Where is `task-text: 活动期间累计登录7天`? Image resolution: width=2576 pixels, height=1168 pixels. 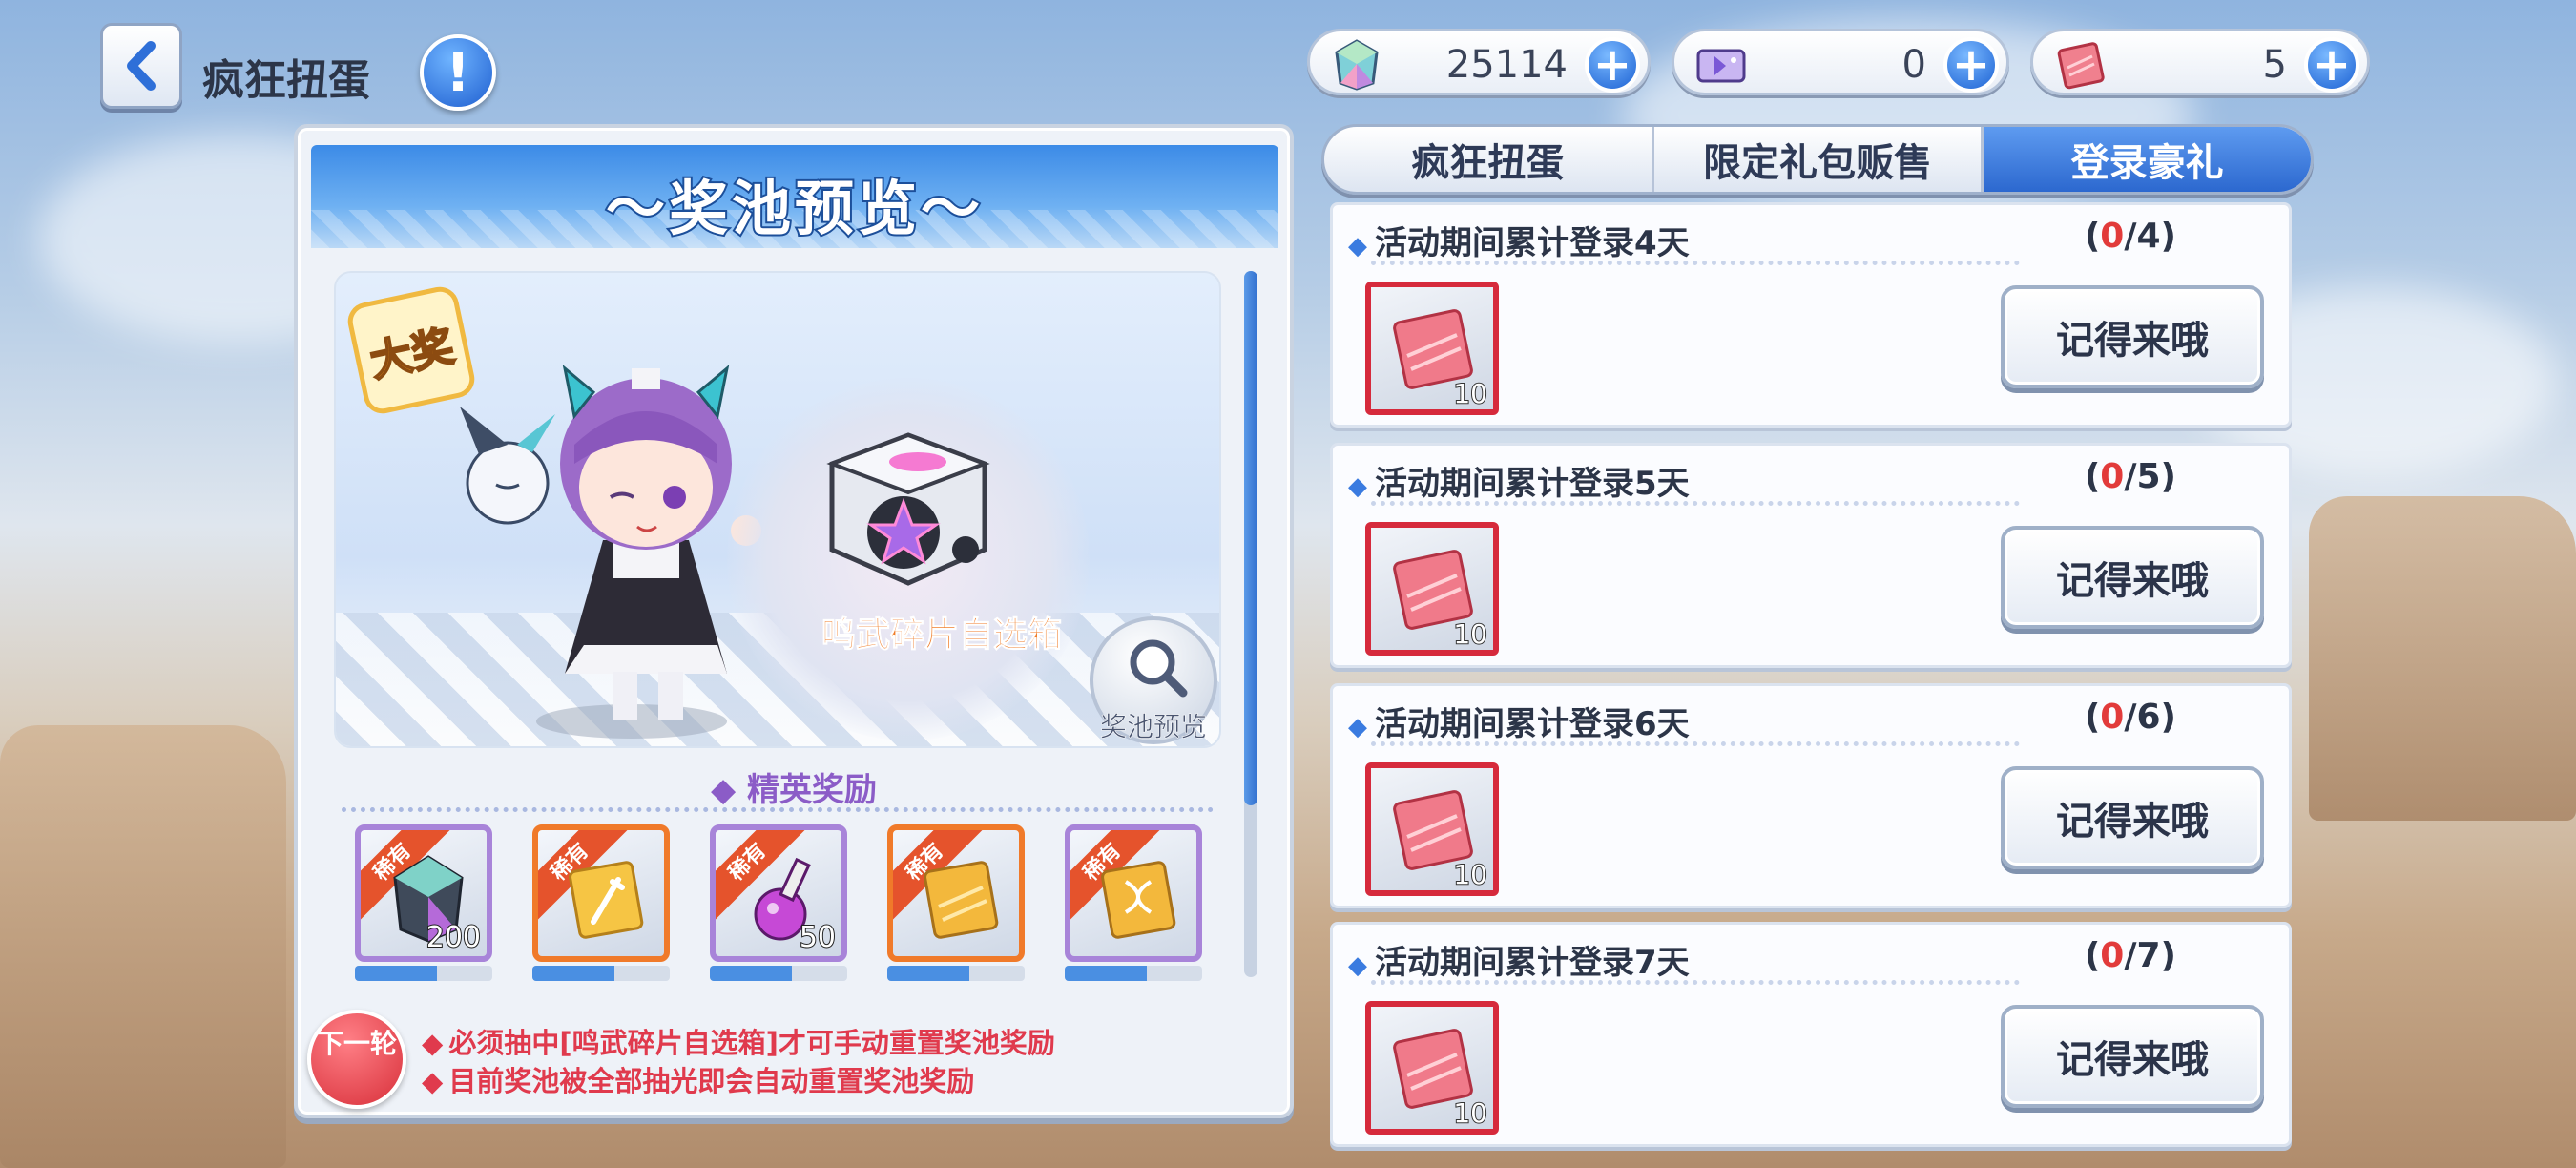
task-text: 活动期间累计登录7天 is located at coordinates (1532, 963).